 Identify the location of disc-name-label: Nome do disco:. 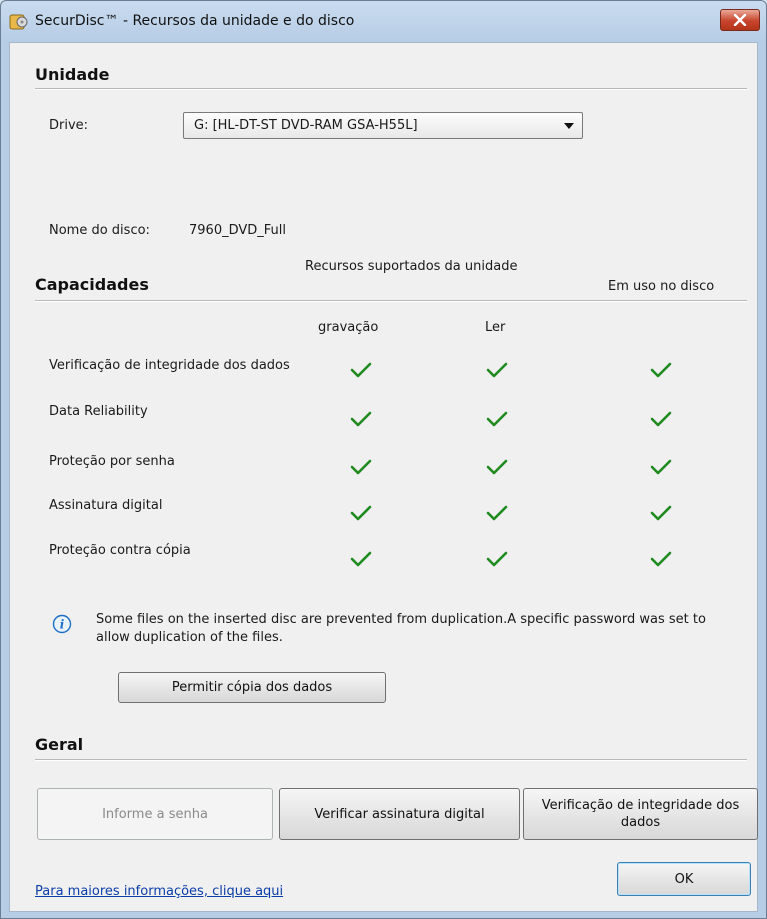
(99, 230).